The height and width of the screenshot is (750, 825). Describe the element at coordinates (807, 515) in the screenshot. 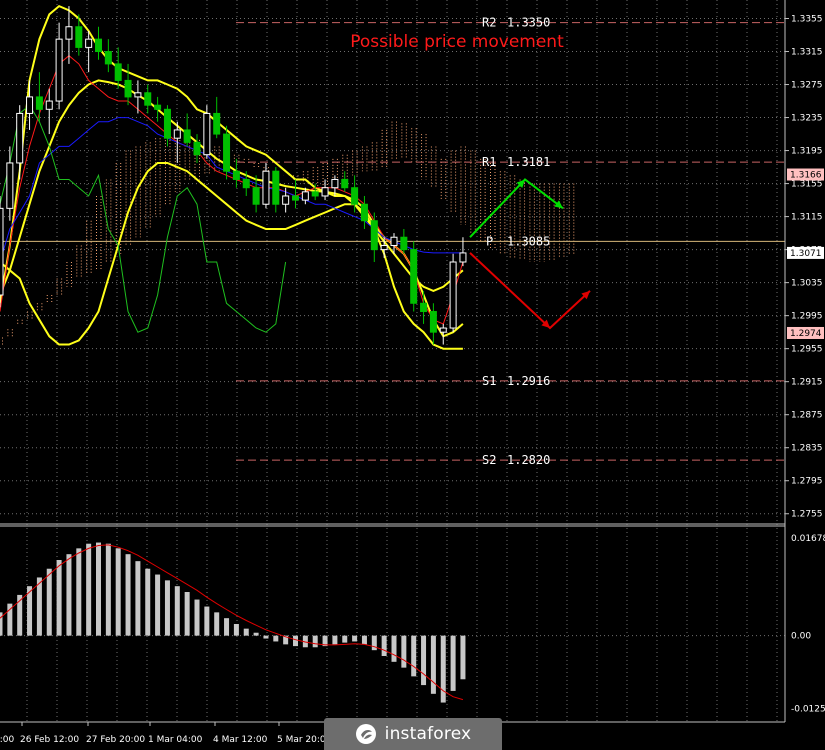

I see `price-tick-label: 1.2755` at that location.